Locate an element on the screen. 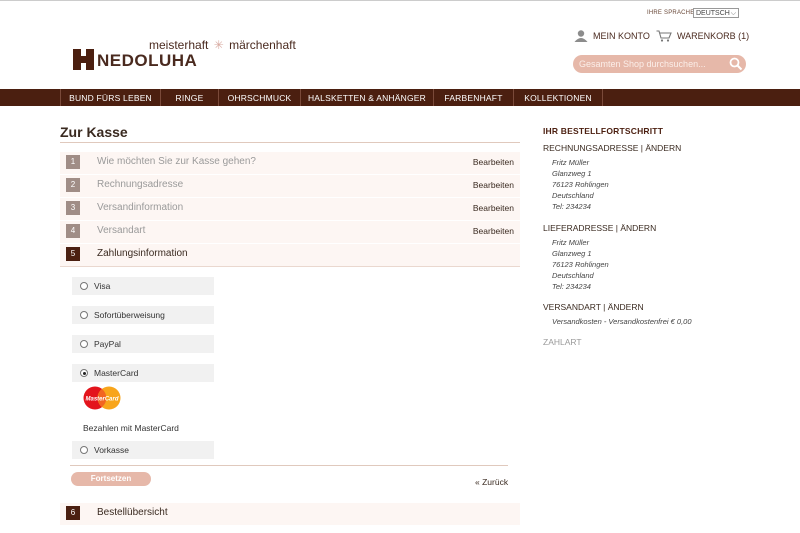 The width and height of the screenshot is (800, 533). sidebar-title: IHR BESTELLFORTSCHRITT is located at coordinates (603, 131).